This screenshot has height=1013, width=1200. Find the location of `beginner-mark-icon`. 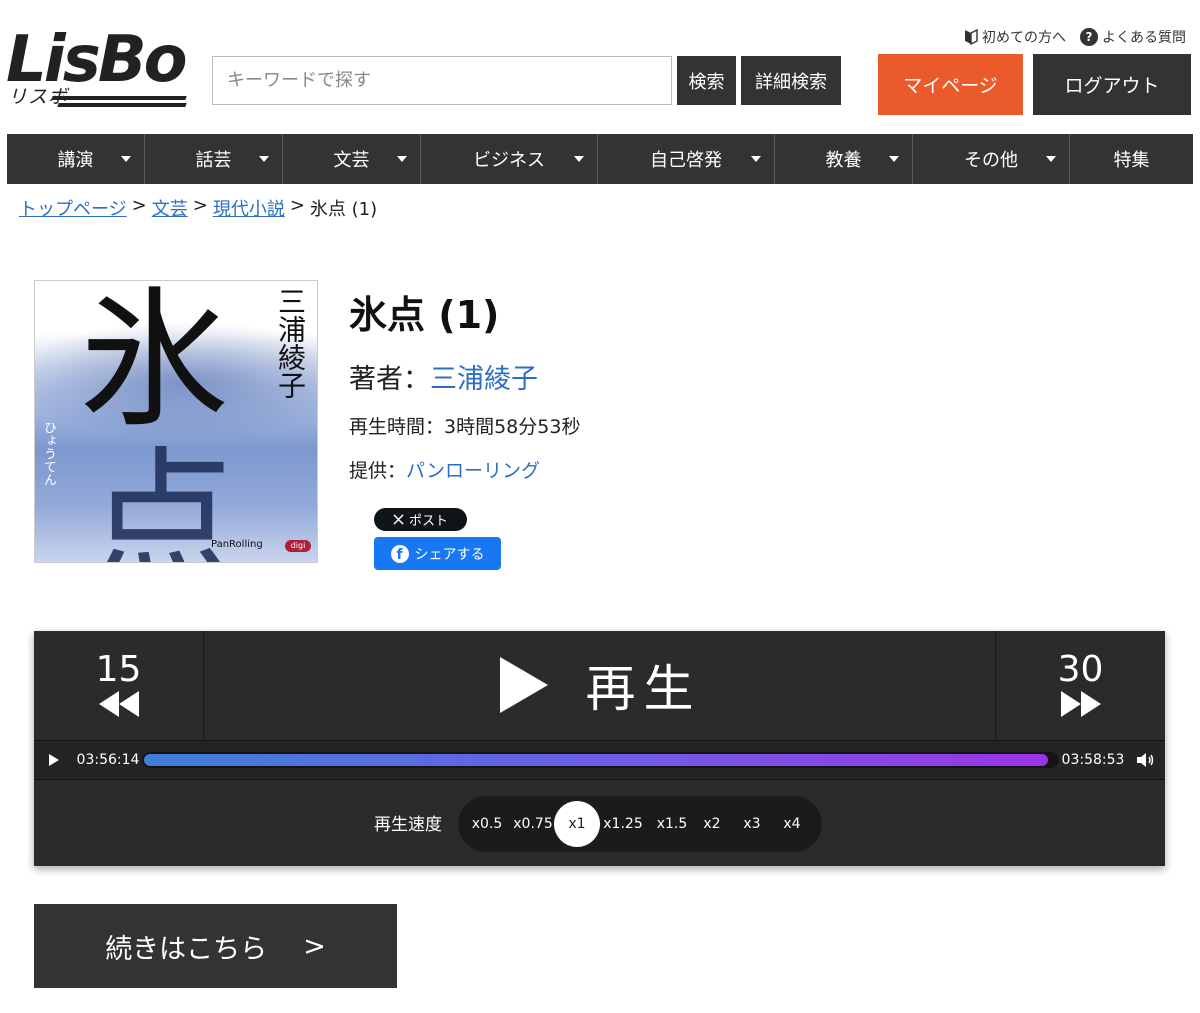

beginner-mark-icon is located at coordinates (971, 37).